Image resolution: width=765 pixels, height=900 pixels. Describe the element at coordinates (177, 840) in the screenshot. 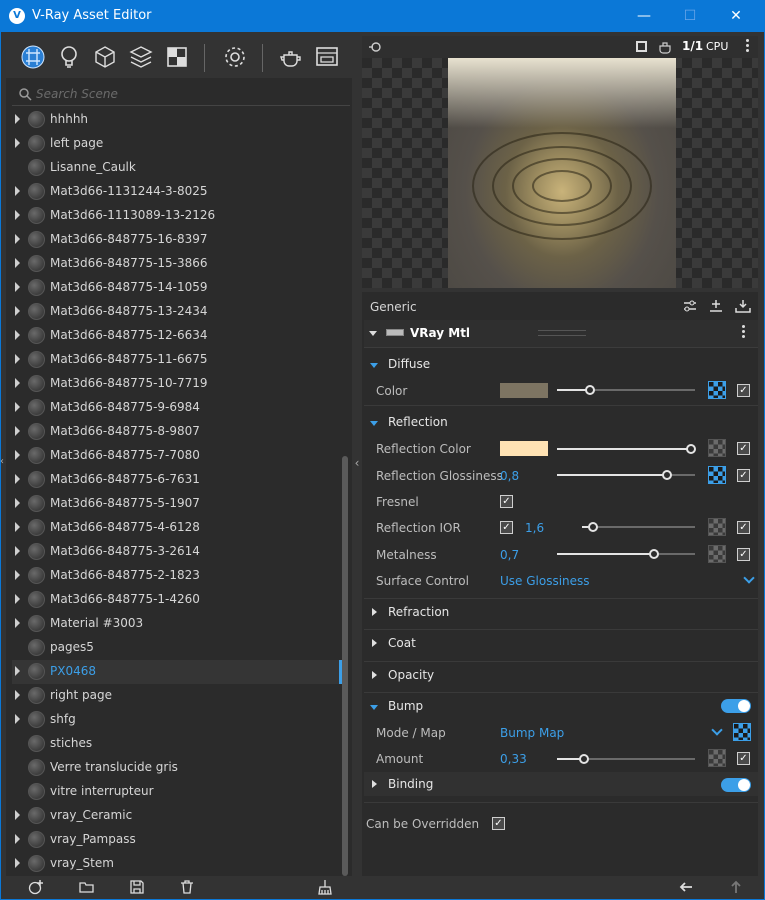

I see `tree-item: vray_Pampass` at that location.